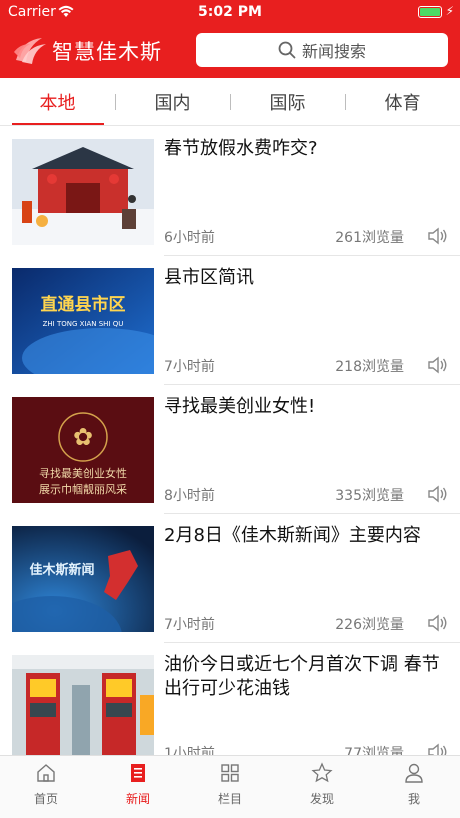  Describe the element at coordinates (30, 51) in the screenshot. I see `logo-icon` at that location.